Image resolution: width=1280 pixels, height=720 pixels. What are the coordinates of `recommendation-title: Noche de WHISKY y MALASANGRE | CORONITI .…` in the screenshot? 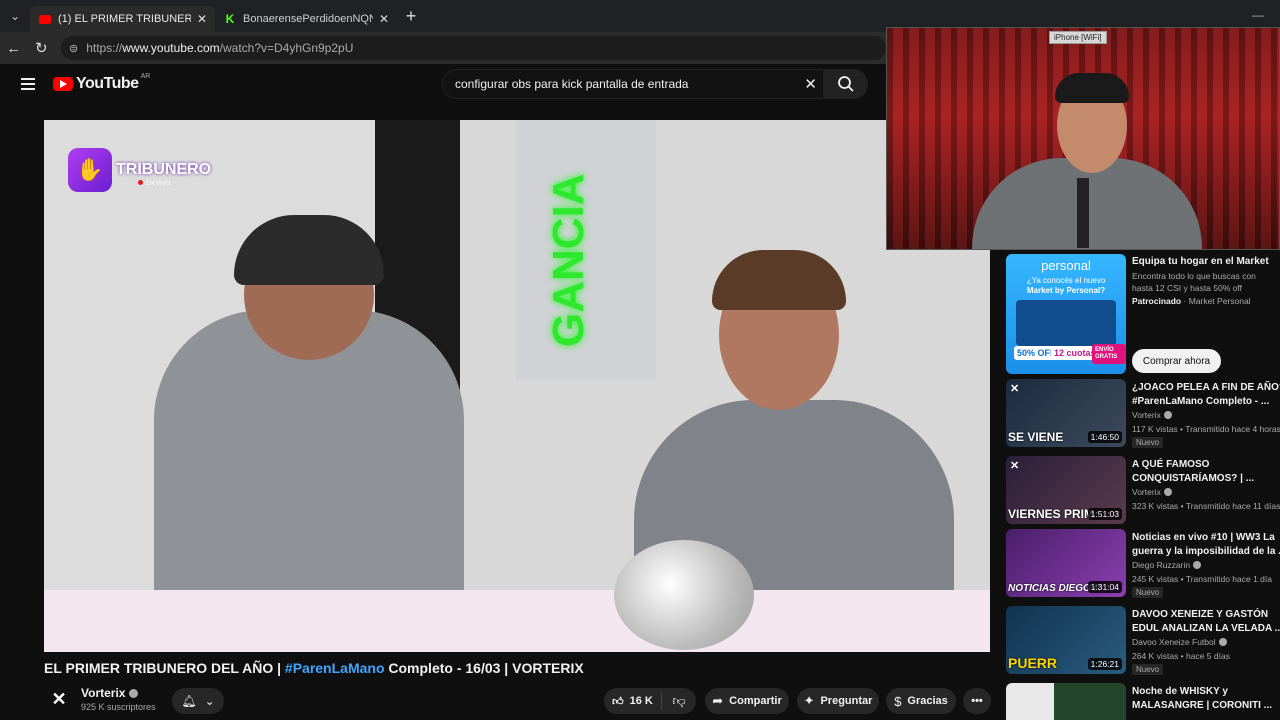 It's located at (1206, 699).